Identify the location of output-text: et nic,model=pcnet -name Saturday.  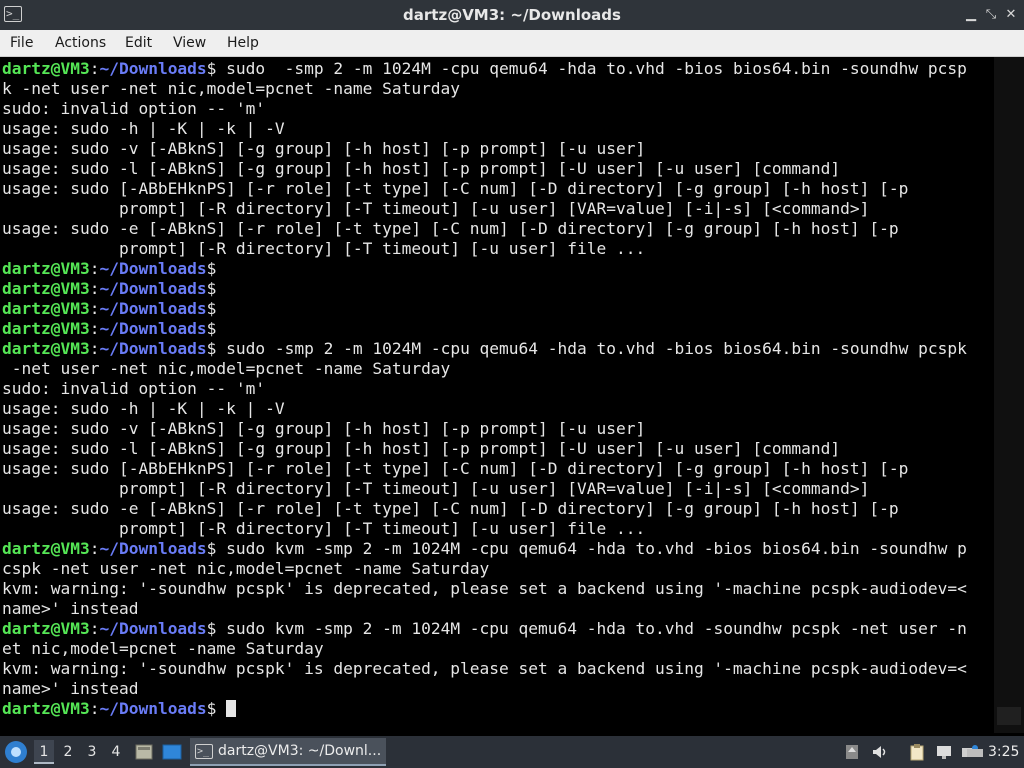
(163, 648).